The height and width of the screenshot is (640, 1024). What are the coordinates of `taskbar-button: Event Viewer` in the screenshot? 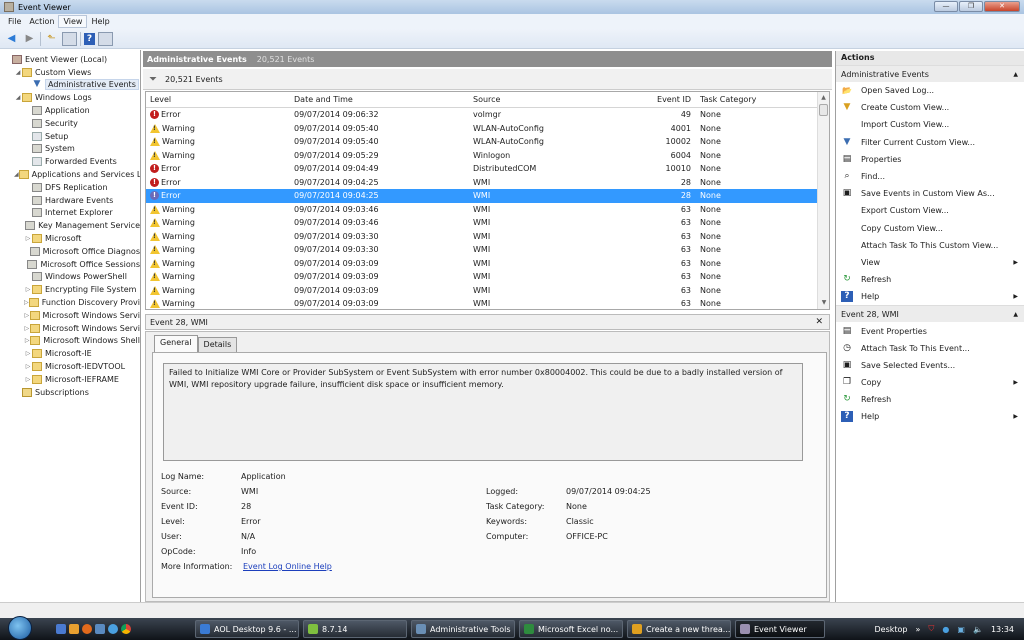 It's located at (780, 629).